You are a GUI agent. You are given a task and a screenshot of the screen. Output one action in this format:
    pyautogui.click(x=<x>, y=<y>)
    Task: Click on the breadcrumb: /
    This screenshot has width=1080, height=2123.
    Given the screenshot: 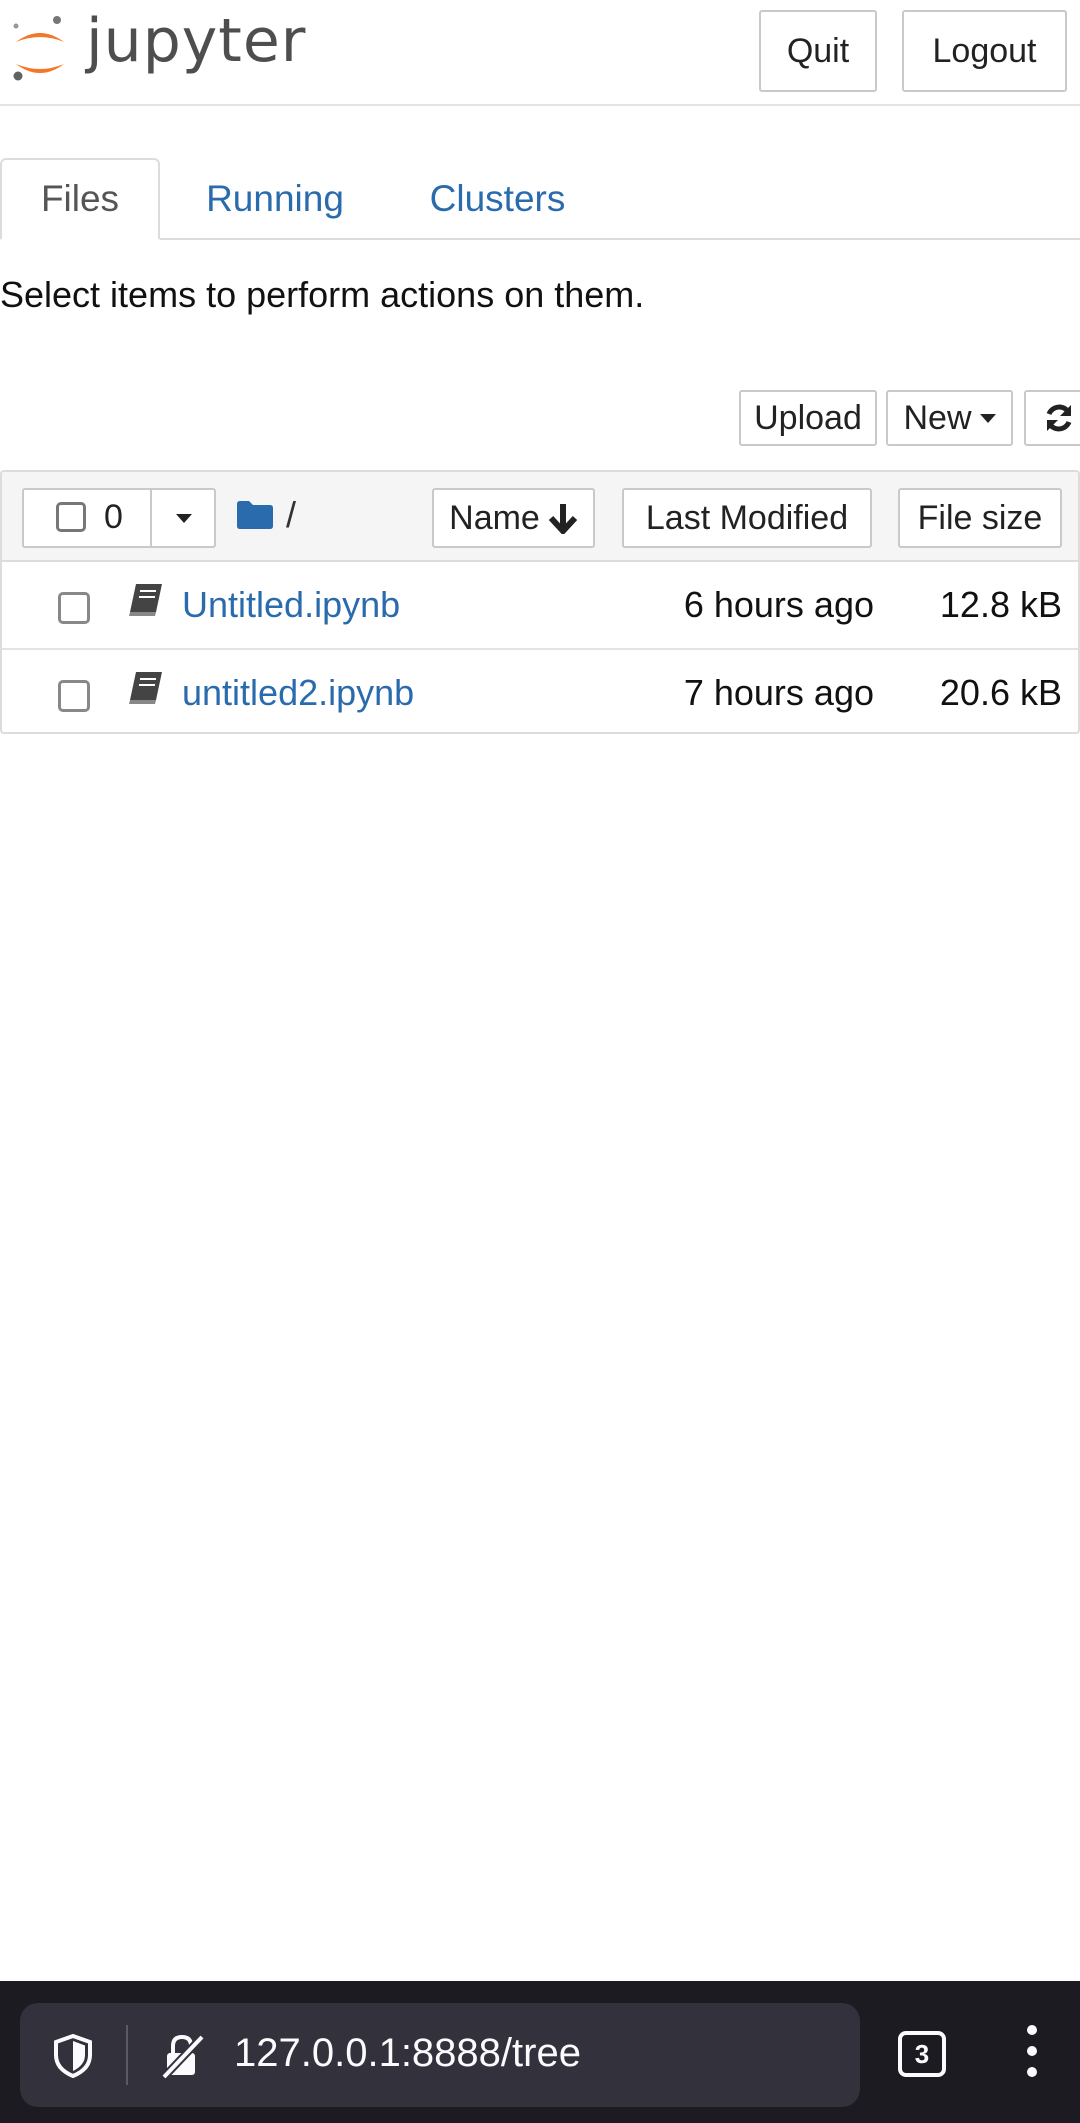 What is the action you would take?
    pyautogui.click(x=266, y=515)
    